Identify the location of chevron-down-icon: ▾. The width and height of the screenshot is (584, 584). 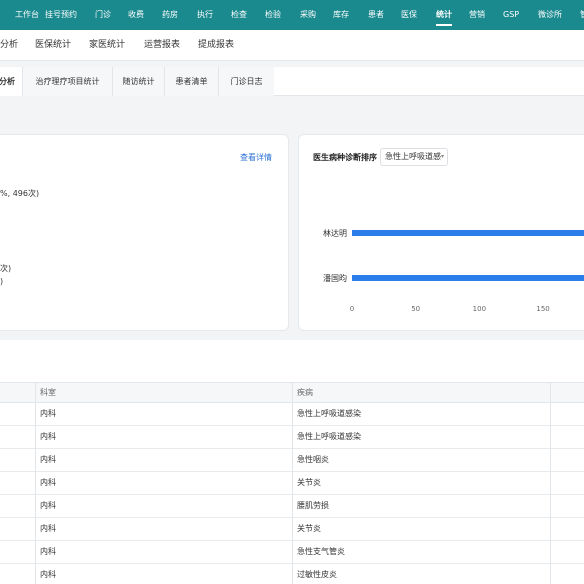
(442, 156).